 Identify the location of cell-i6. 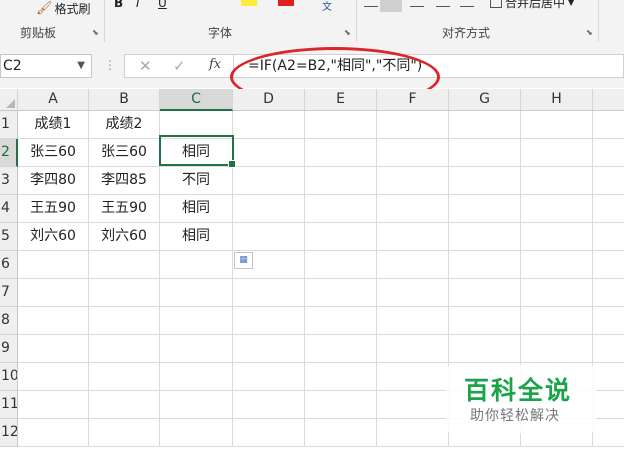
(608, 265).